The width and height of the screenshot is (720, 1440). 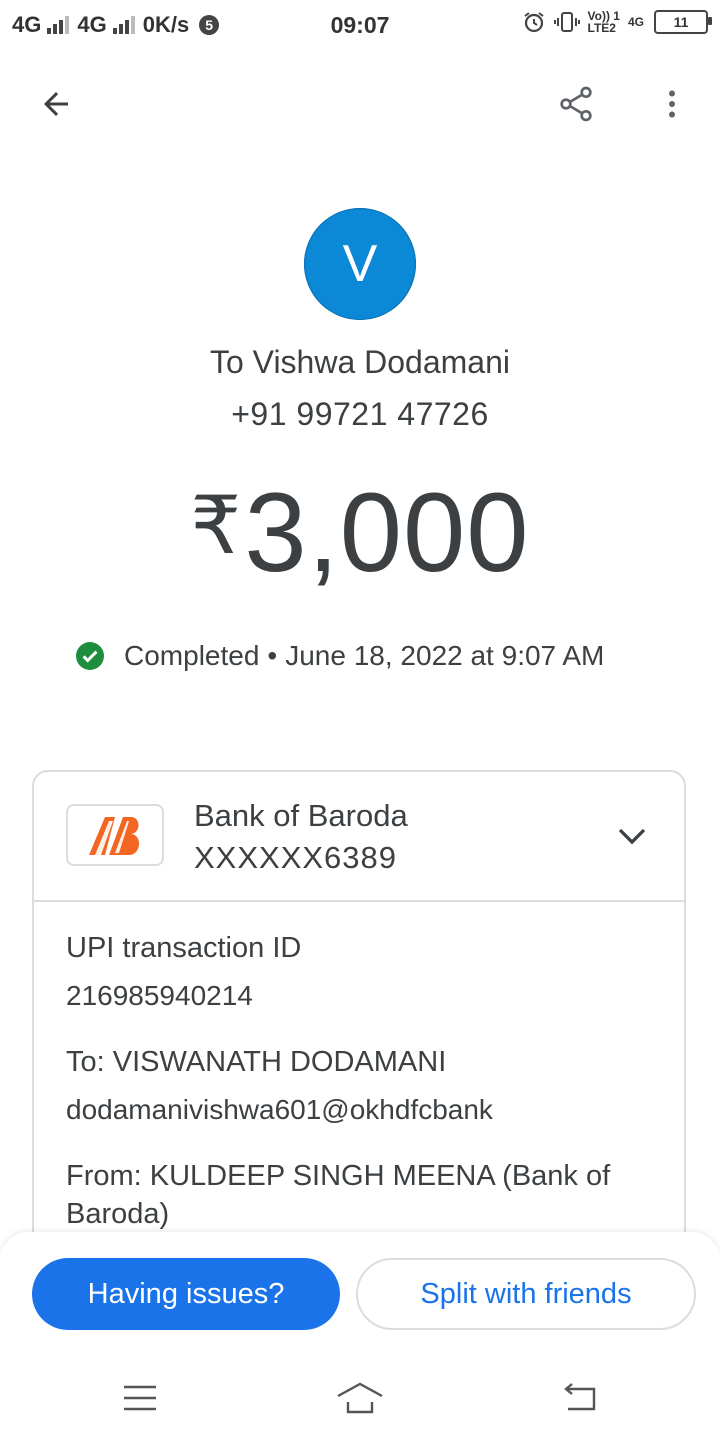 I want to click on payment-status: Completed • June 18, 2022 at 9:07 AM, so click(x=340, y=656).